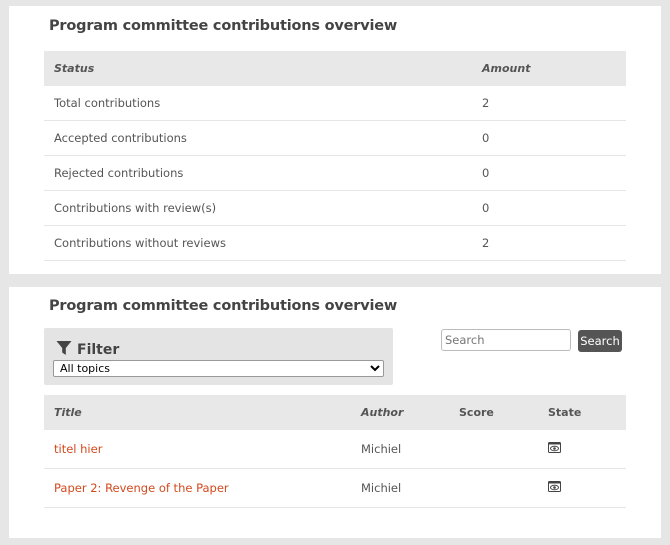  Describe the element at coordinates (223, 306) in the screenshot. I see `contributions-title: Program committee contributions overview` at that location.